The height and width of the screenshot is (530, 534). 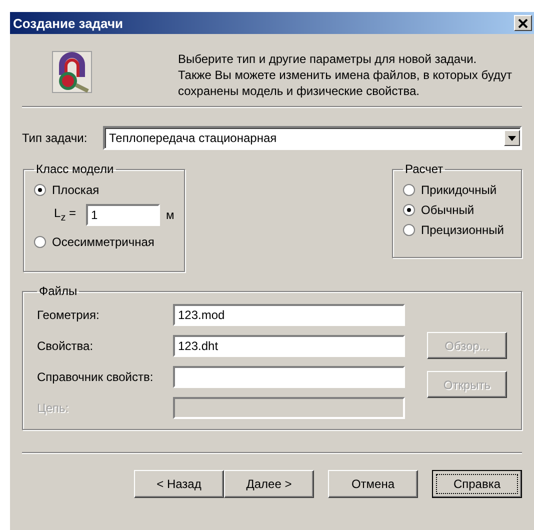 I want to click on group-title: Файлы, so click(x=58, y=291).